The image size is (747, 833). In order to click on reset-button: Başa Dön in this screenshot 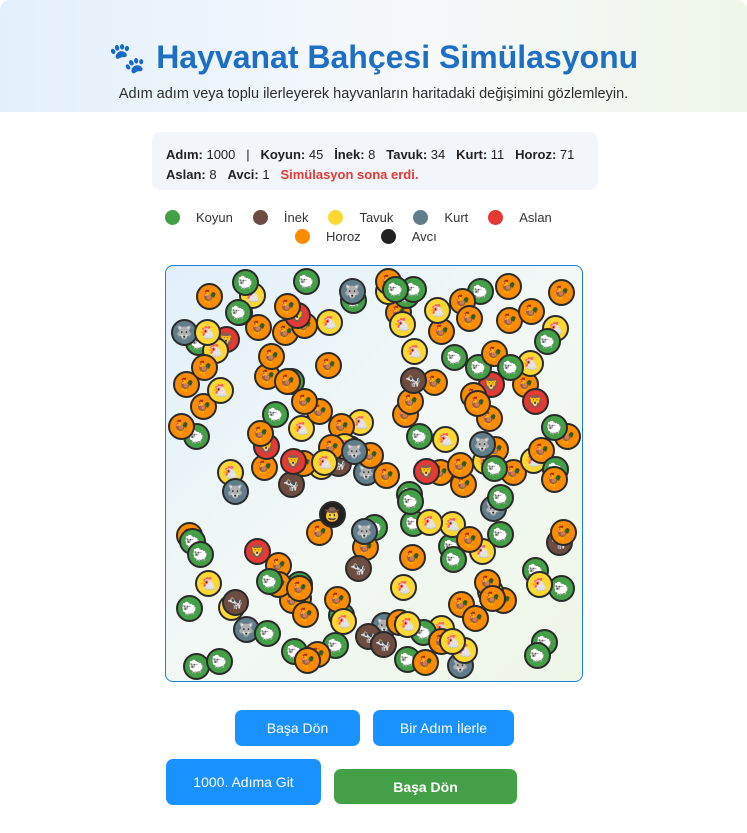, I will do `click(297, 728)`.